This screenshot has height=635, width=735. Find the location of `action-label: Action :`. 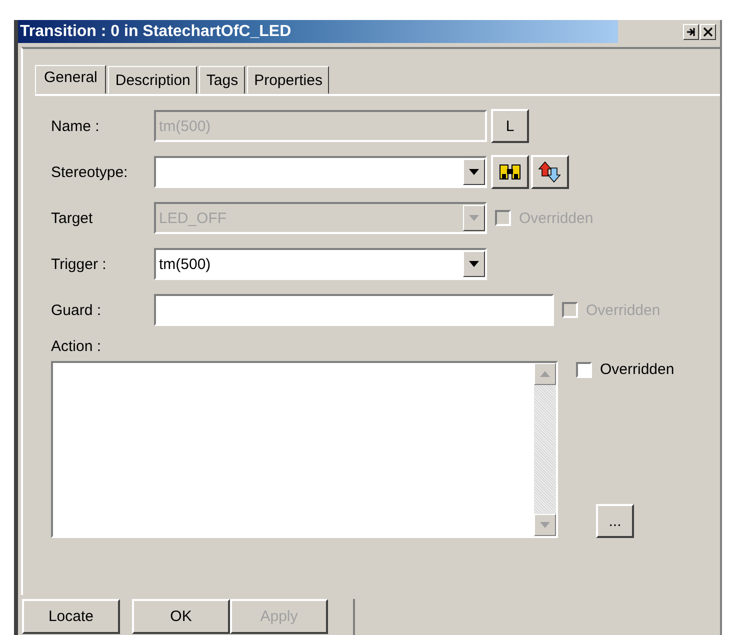

action-label: Action : is located at coordinates (76, 346).